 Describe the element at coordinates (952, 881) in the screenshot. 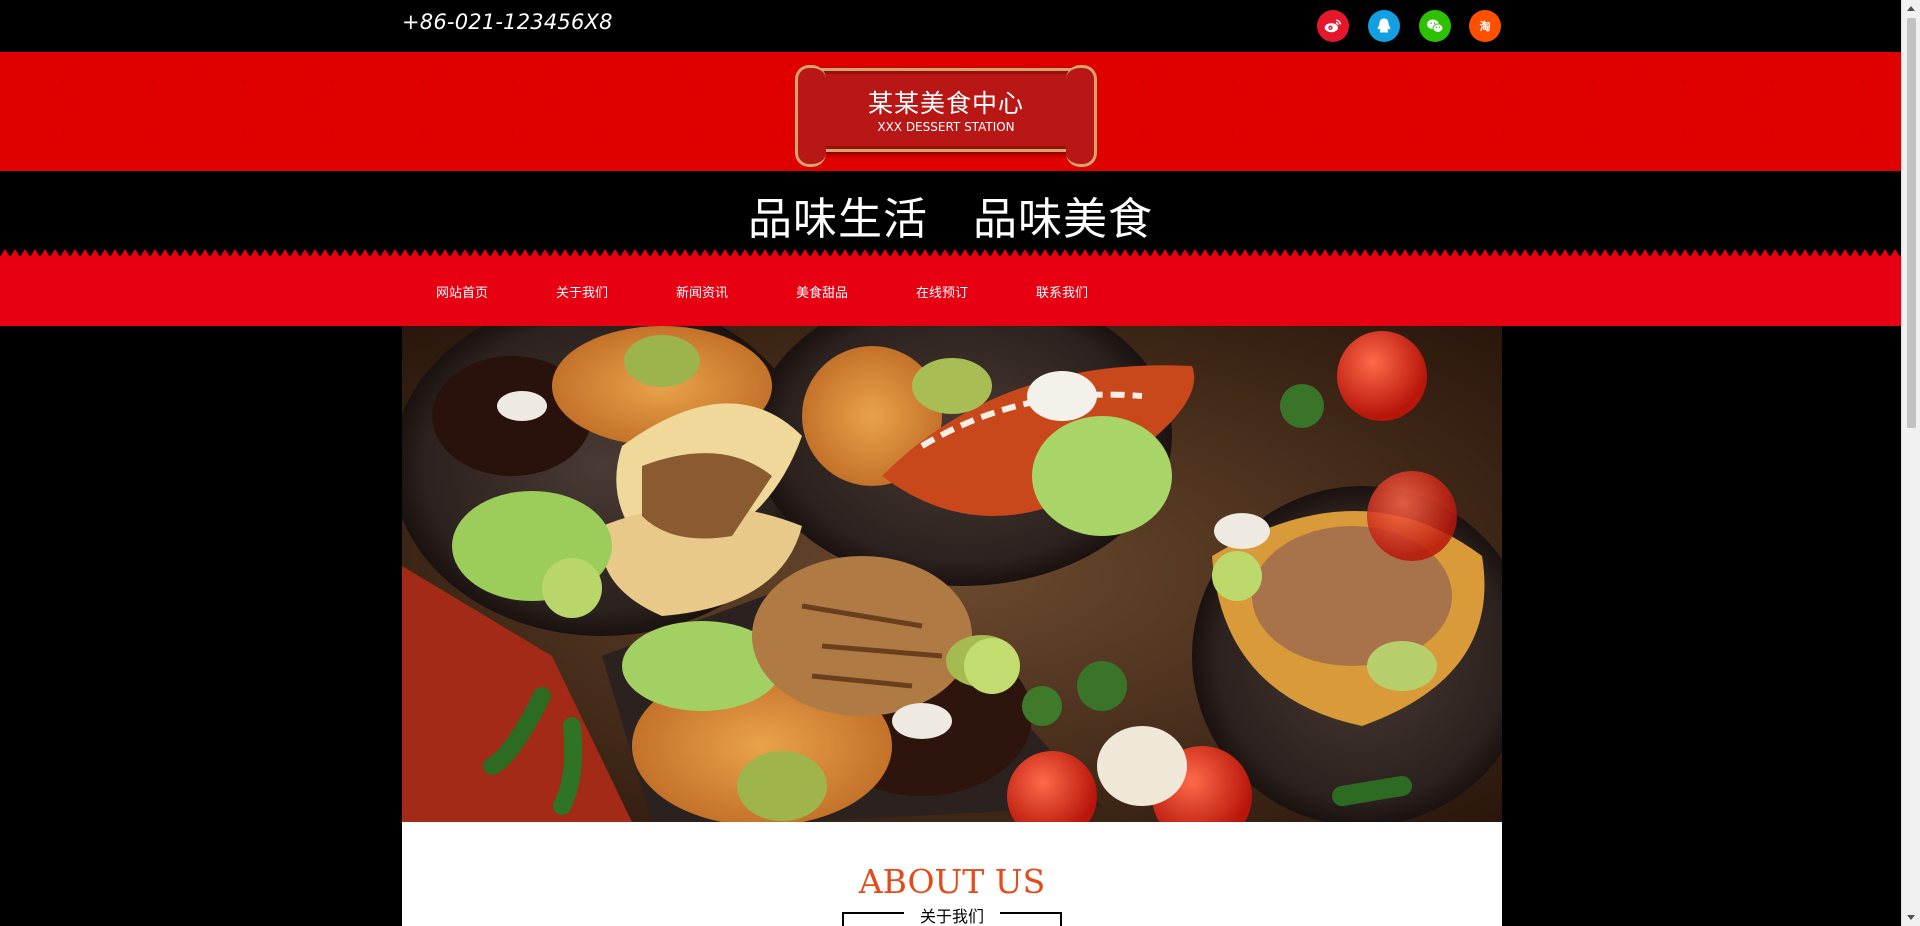

I see `about-title: ABOUT US` at that location.